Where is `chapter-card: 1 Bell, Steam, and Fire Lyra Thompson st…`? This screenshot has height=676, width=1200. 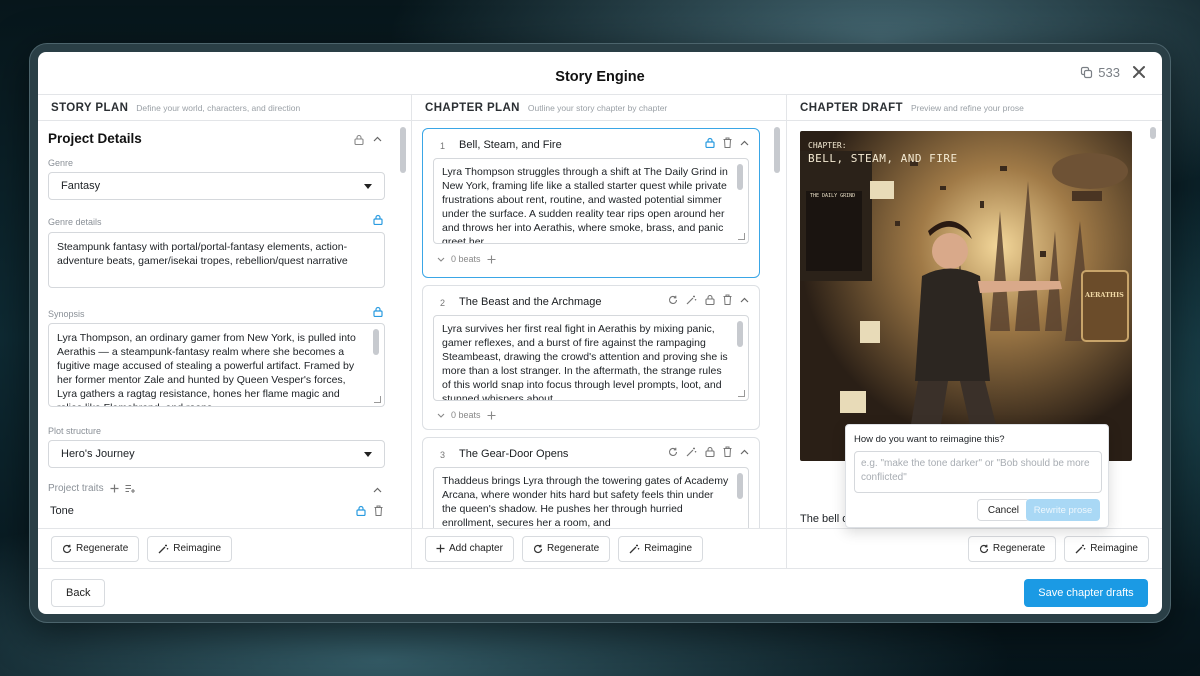 chapter-card: 1 Bell, Steam, and Fire Lyra Thompson st… is located at coordinates (591, 203).